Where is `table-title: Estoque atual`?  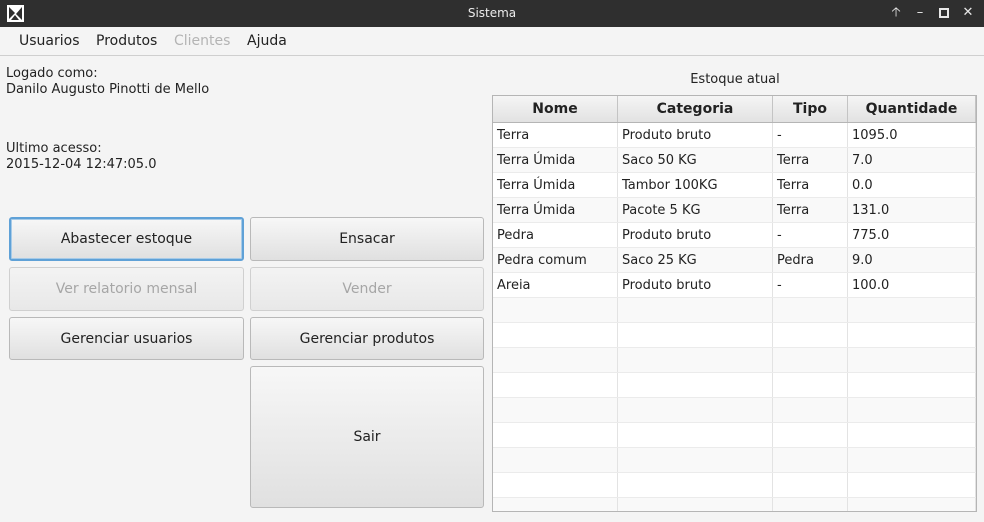 table-title: Estoque atual is located at coordinates (735, 79).